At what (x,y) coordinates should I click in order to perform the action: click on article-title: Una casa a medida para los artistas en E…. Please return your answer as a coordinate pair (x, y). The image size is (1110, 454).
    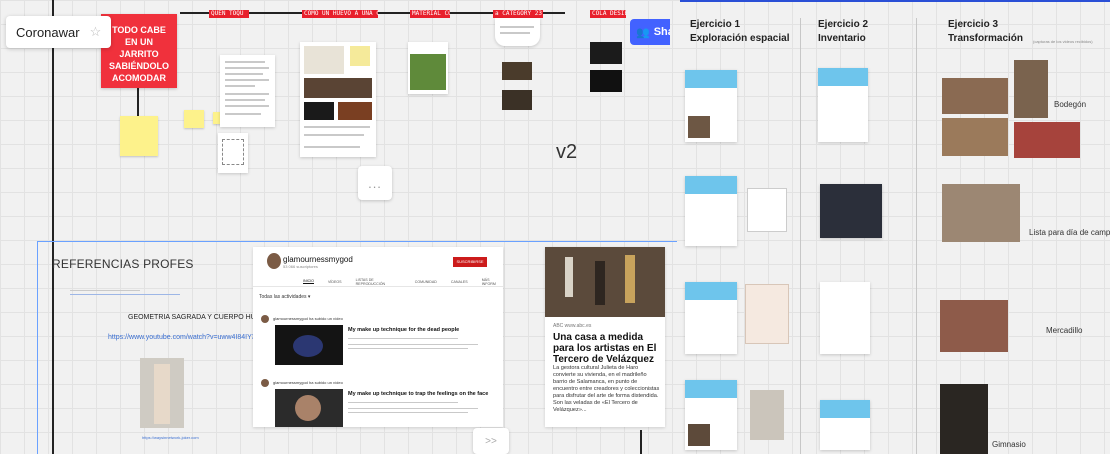
    Looking at the image, I should click on (608, 348).